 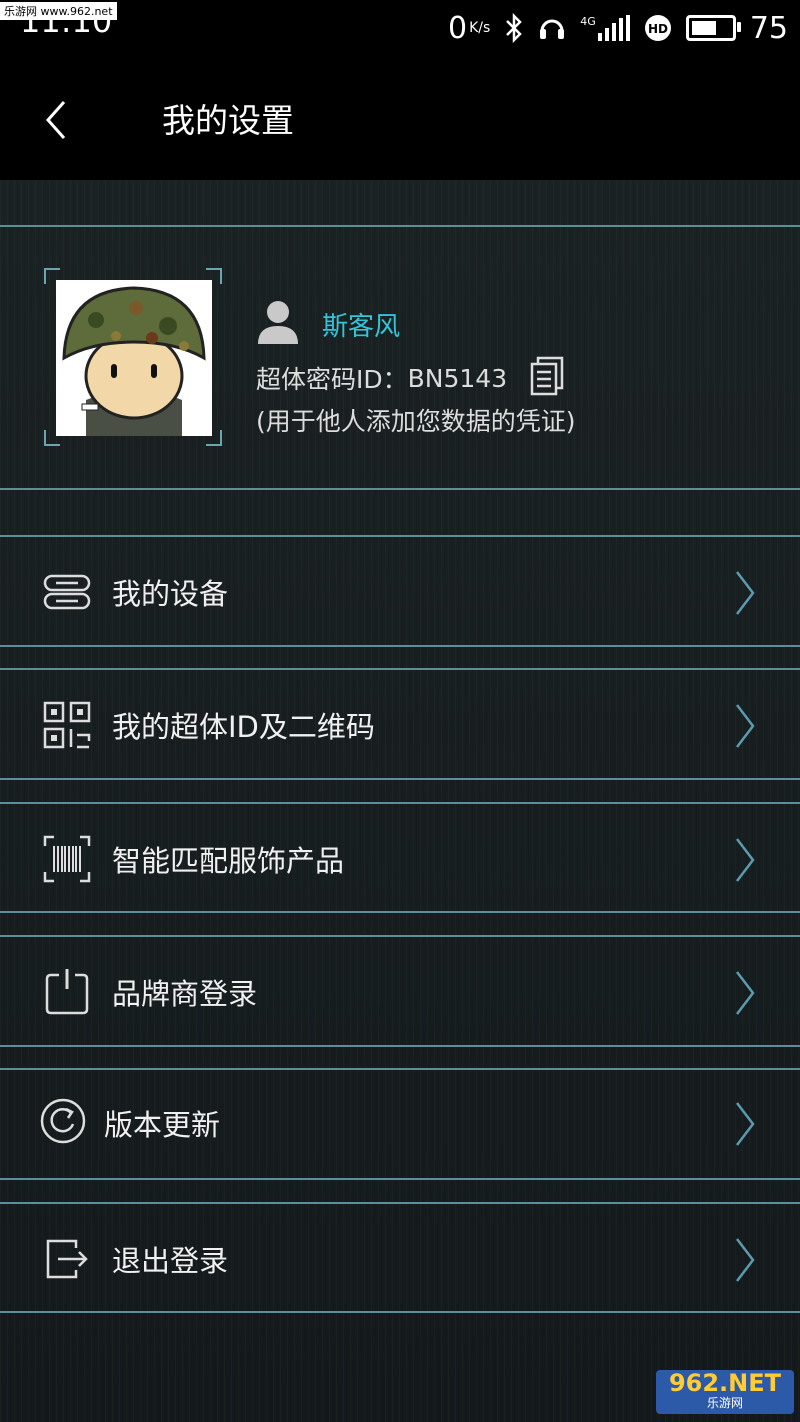 I want to click on copy-icon, so click(x=547, y=376).